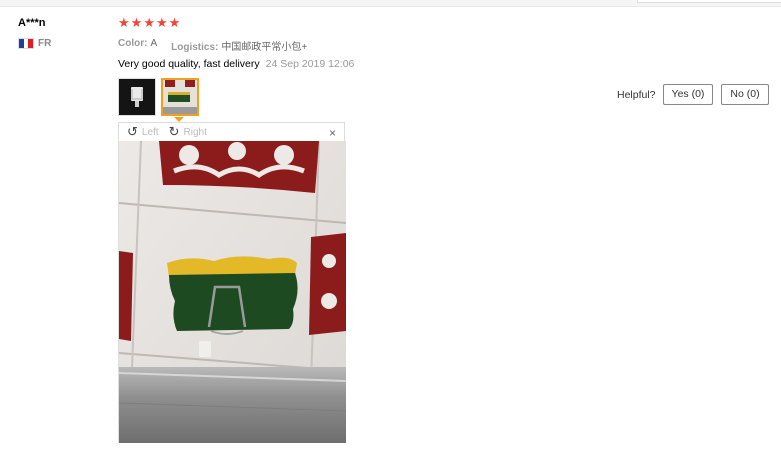 This screenshot has width=781, height=458. I want to click on star-rating: ★ ★ ★ ★ ★, so click(149, 23).